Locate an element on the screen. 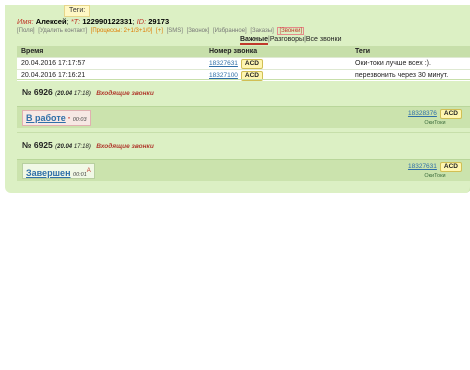 Image resolution: width=470 pixels, height=370 pixels. call-filter-tabs: Важные|Разговоры|Все звонки is located at coordinates (291, 40).